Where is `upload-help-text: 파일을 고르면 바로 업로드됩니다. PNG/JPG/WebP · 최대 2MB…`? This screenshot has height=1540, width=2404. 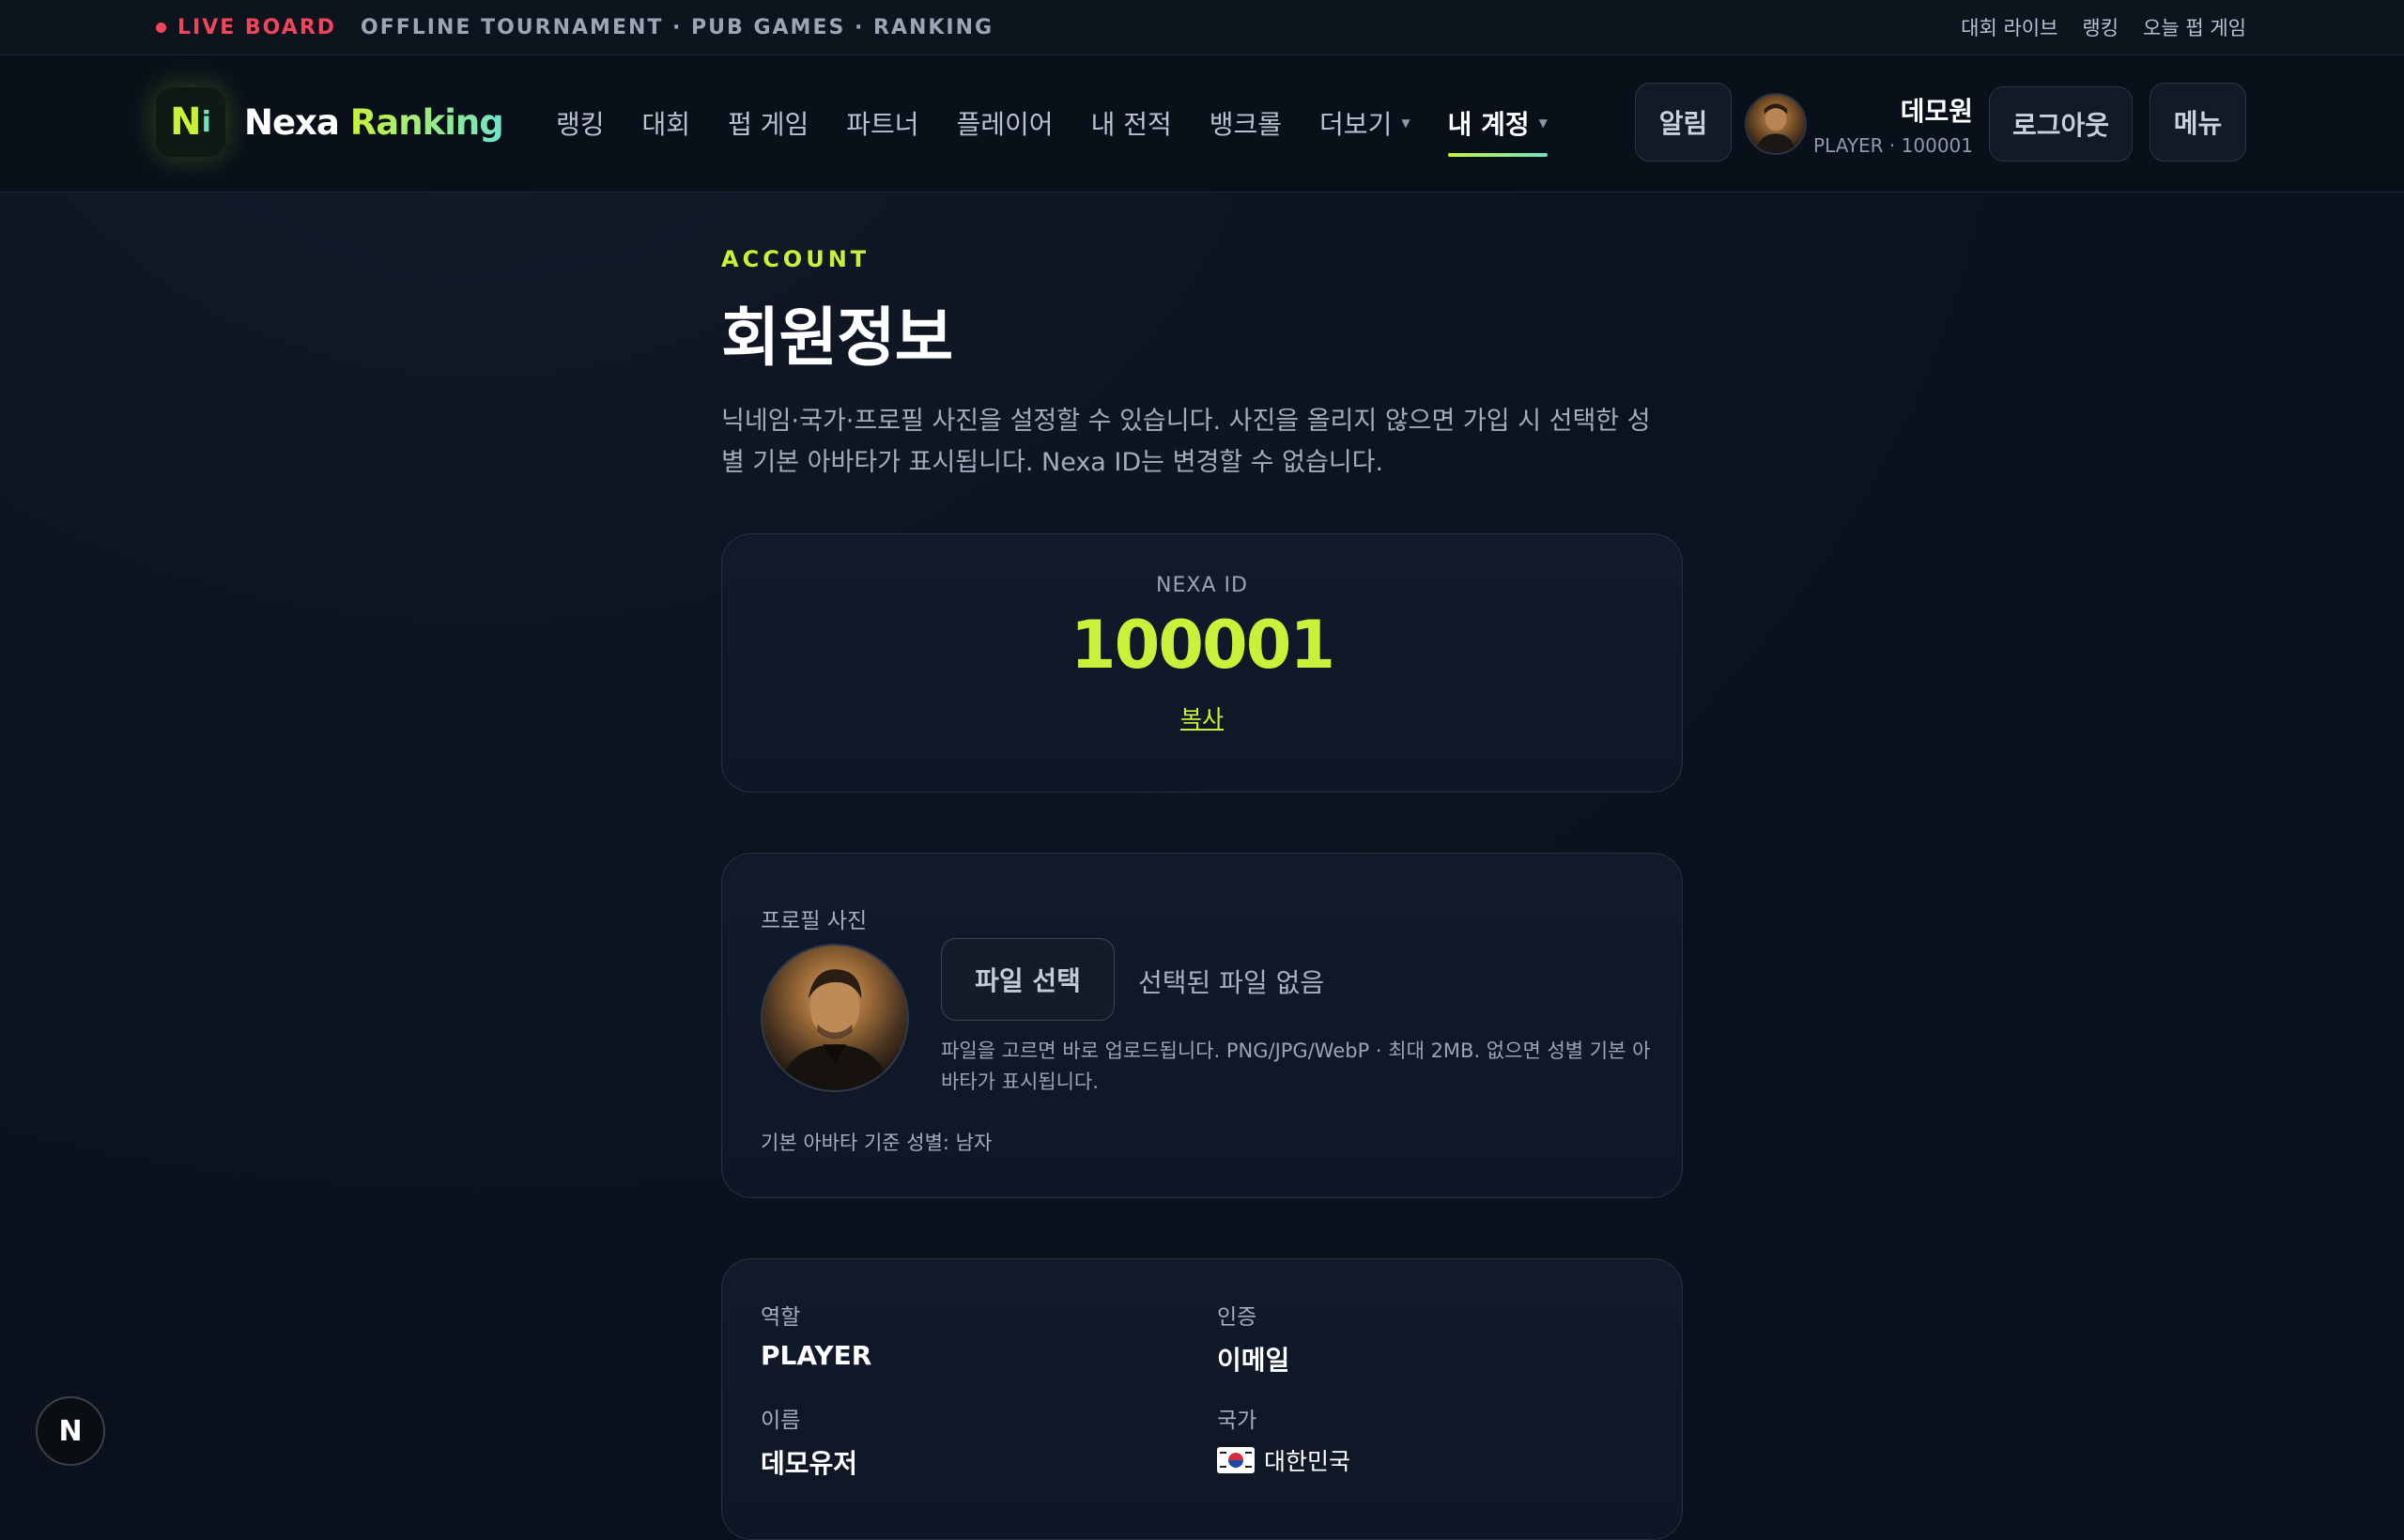
upload-help-text: 파일을 고르면 바로 업로드됩니다. PNG/JPG/WebP · 최대 2MB… is located at coordinates (1296, 1066).